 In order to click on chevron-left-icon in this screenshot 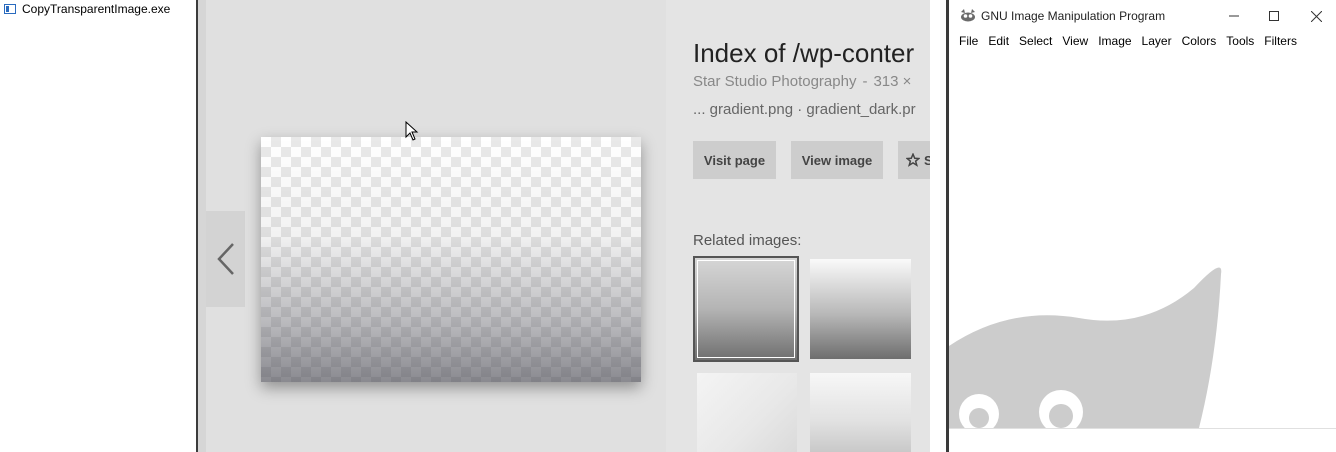, I will do `click(225, 259)`.